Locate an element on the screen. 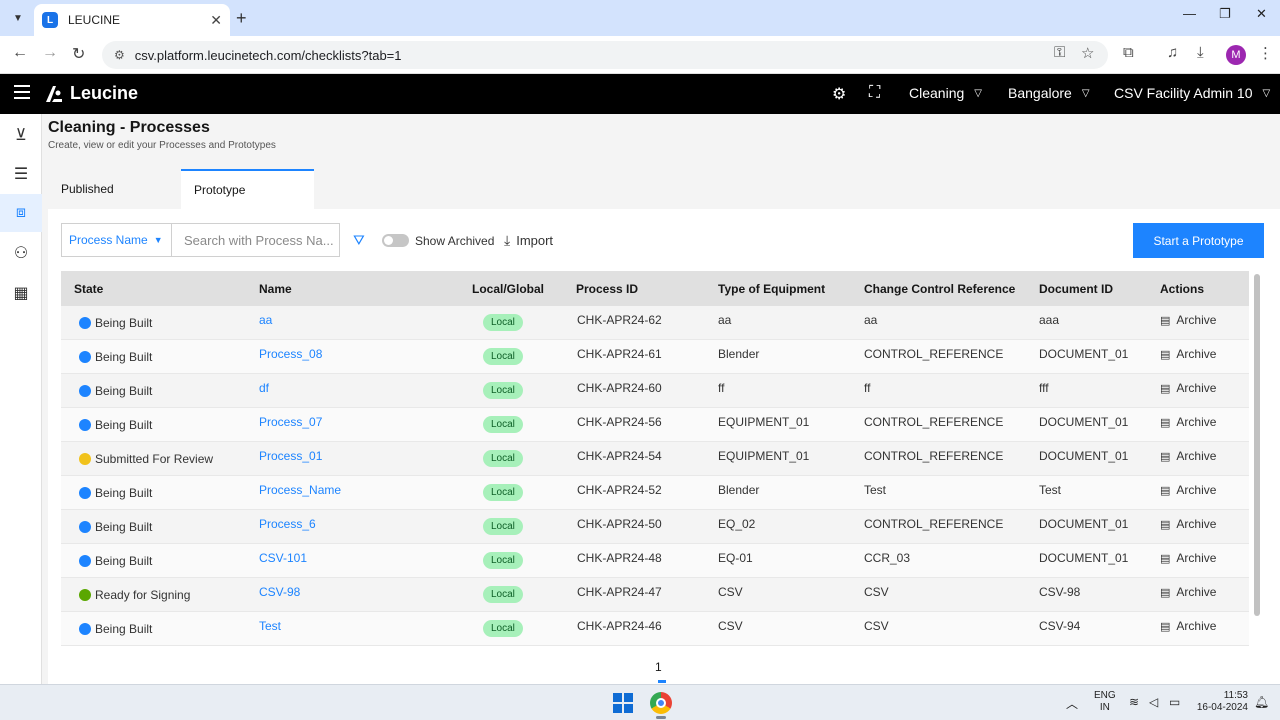 The width and height of the screenshot is (1280, 720). lang-region: IN is located at coordinates (1104, 707).